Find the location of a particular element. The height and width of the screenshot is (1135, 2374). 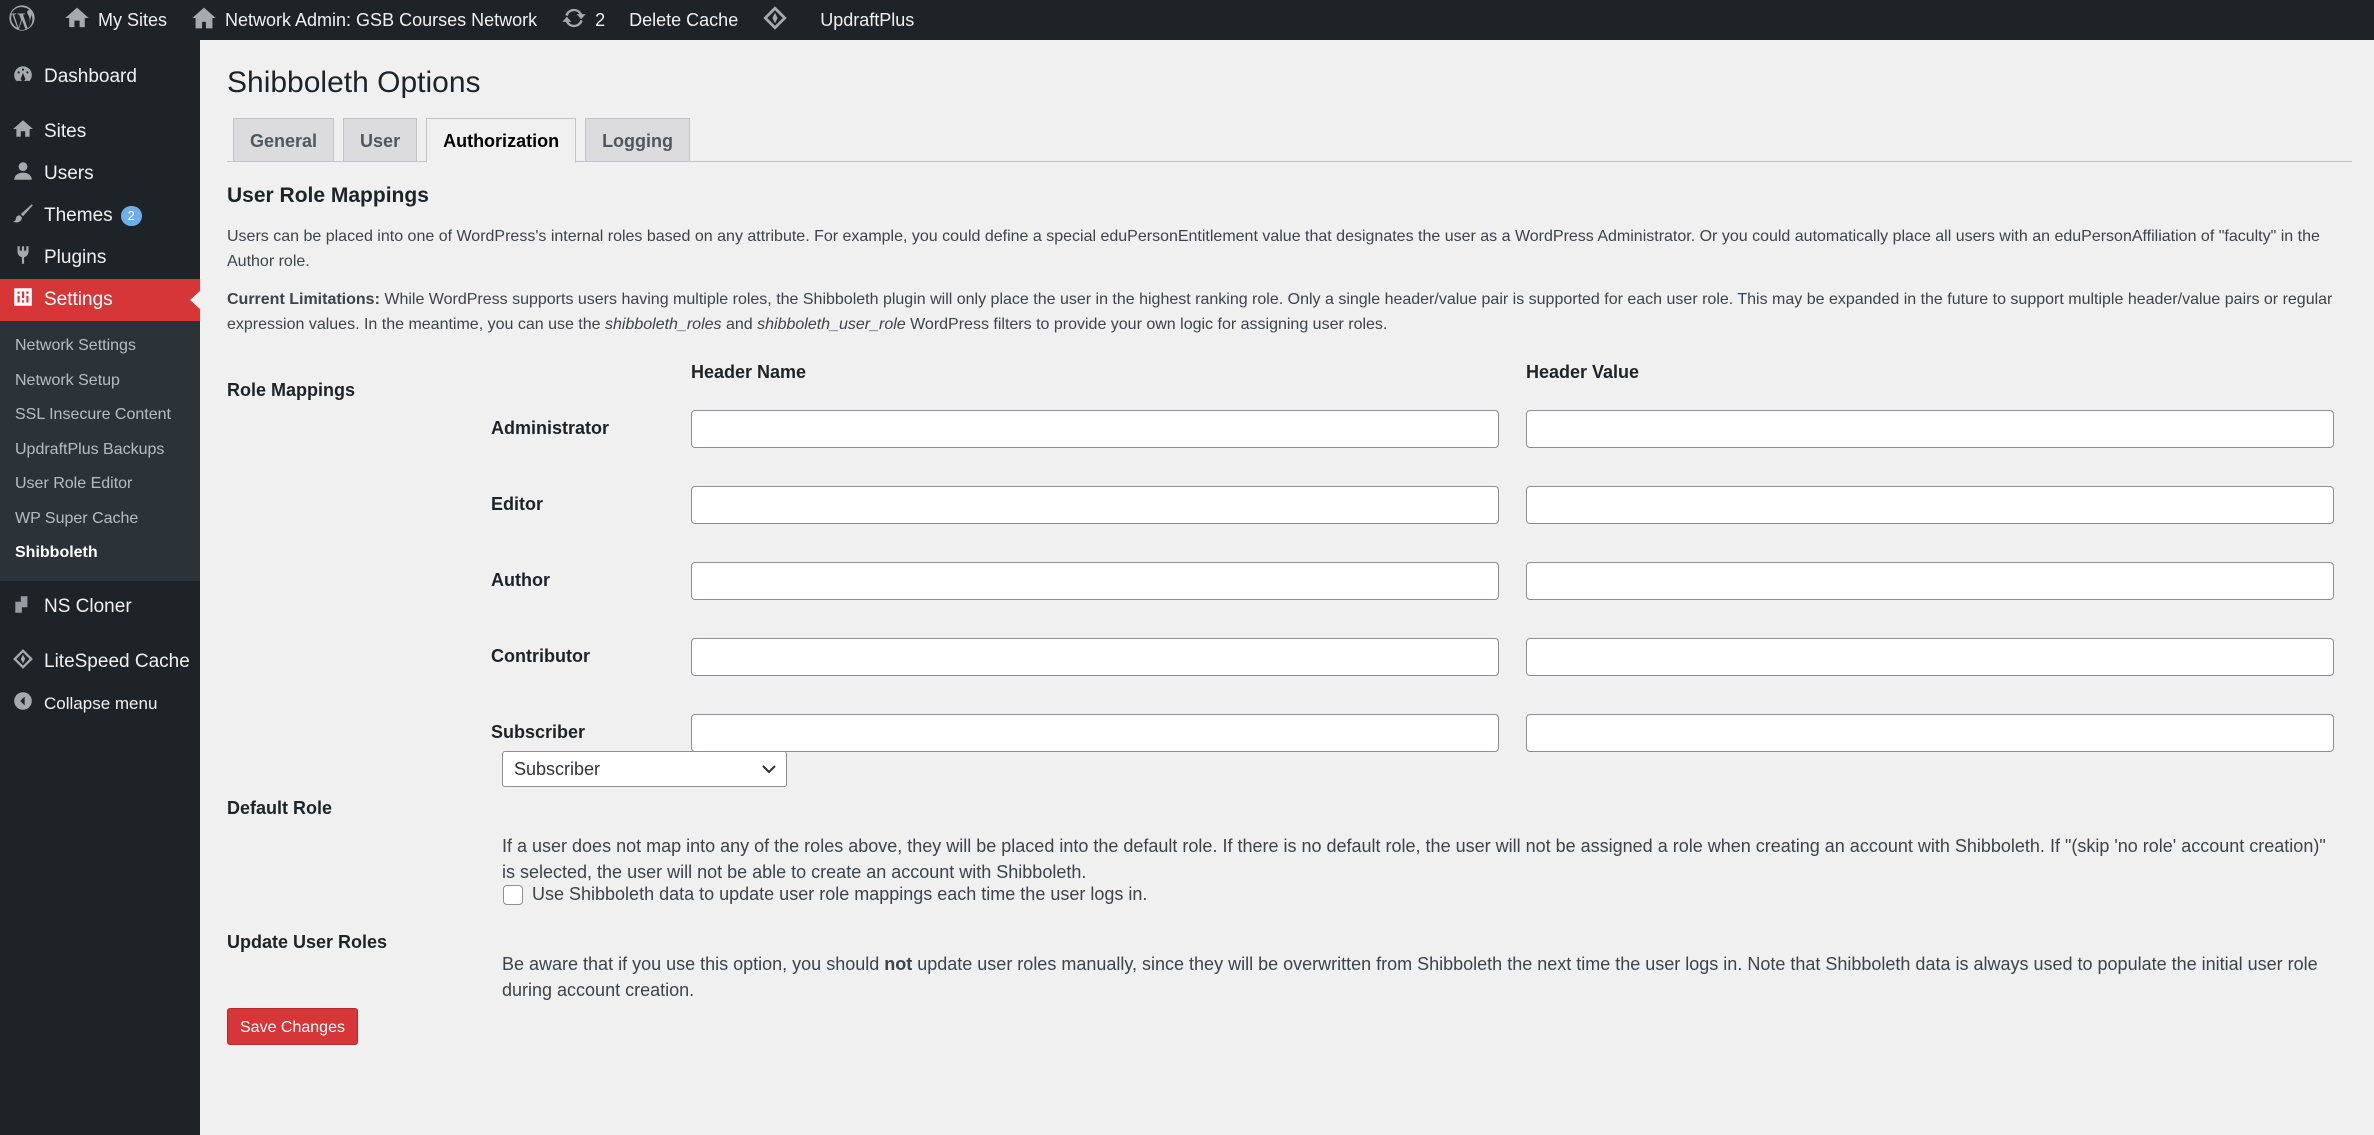

submenu-ssl-insecure-content: SSL Insecure Content is located at coordinates (100, 415).